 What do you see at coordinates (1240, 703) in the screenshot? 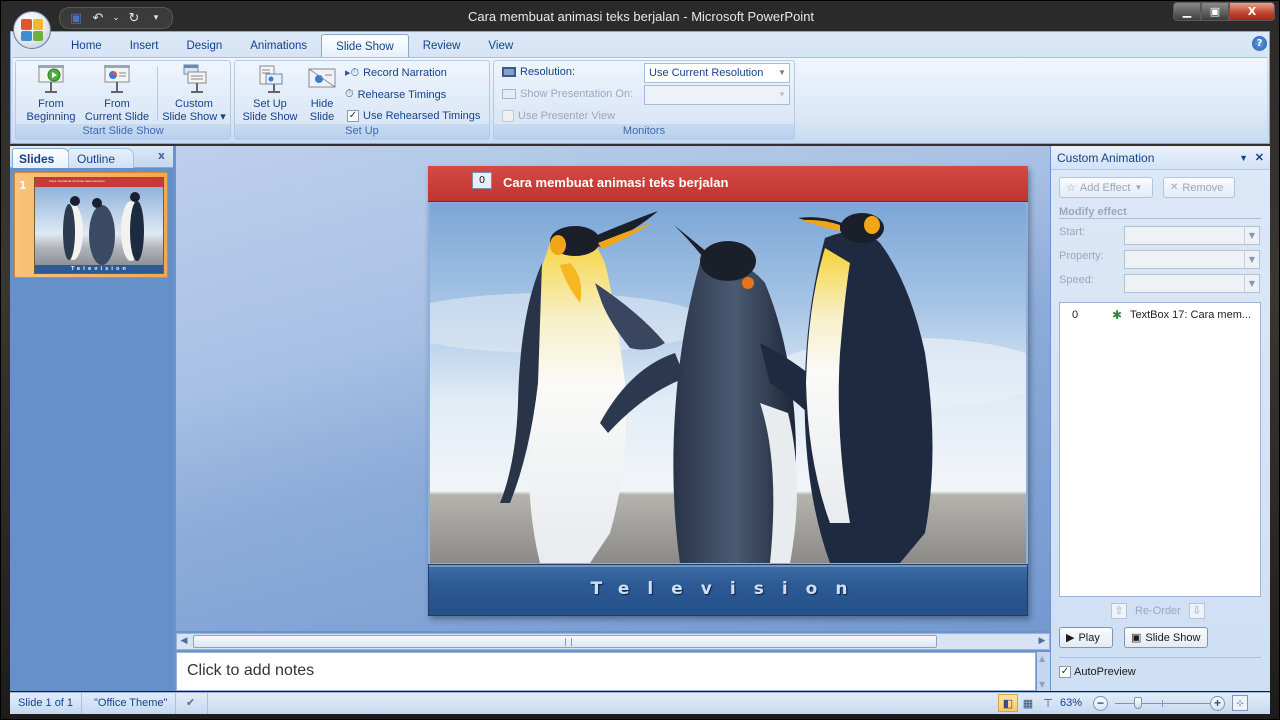
I see `fit-to-window-icon: ⊹` at bounding box center [1240, 703].